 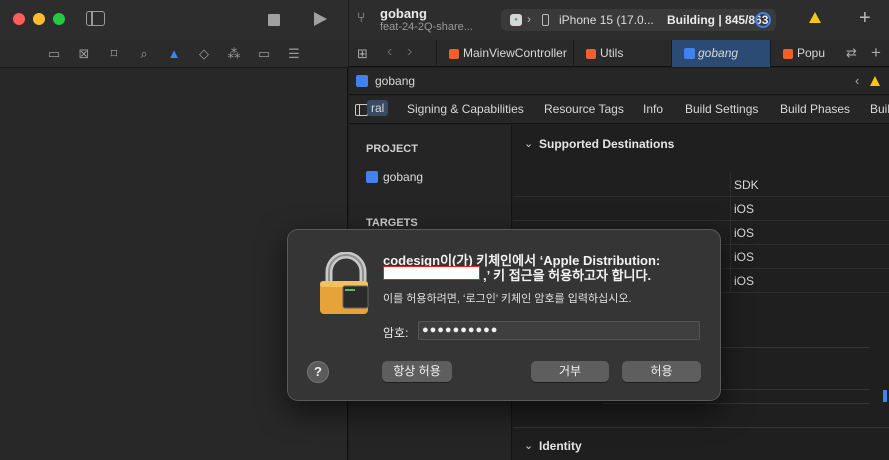 What do you see at coordinates (811, 53) in the screenshot?
I see `tab-label: Popu` at bounding box center [811, 53].